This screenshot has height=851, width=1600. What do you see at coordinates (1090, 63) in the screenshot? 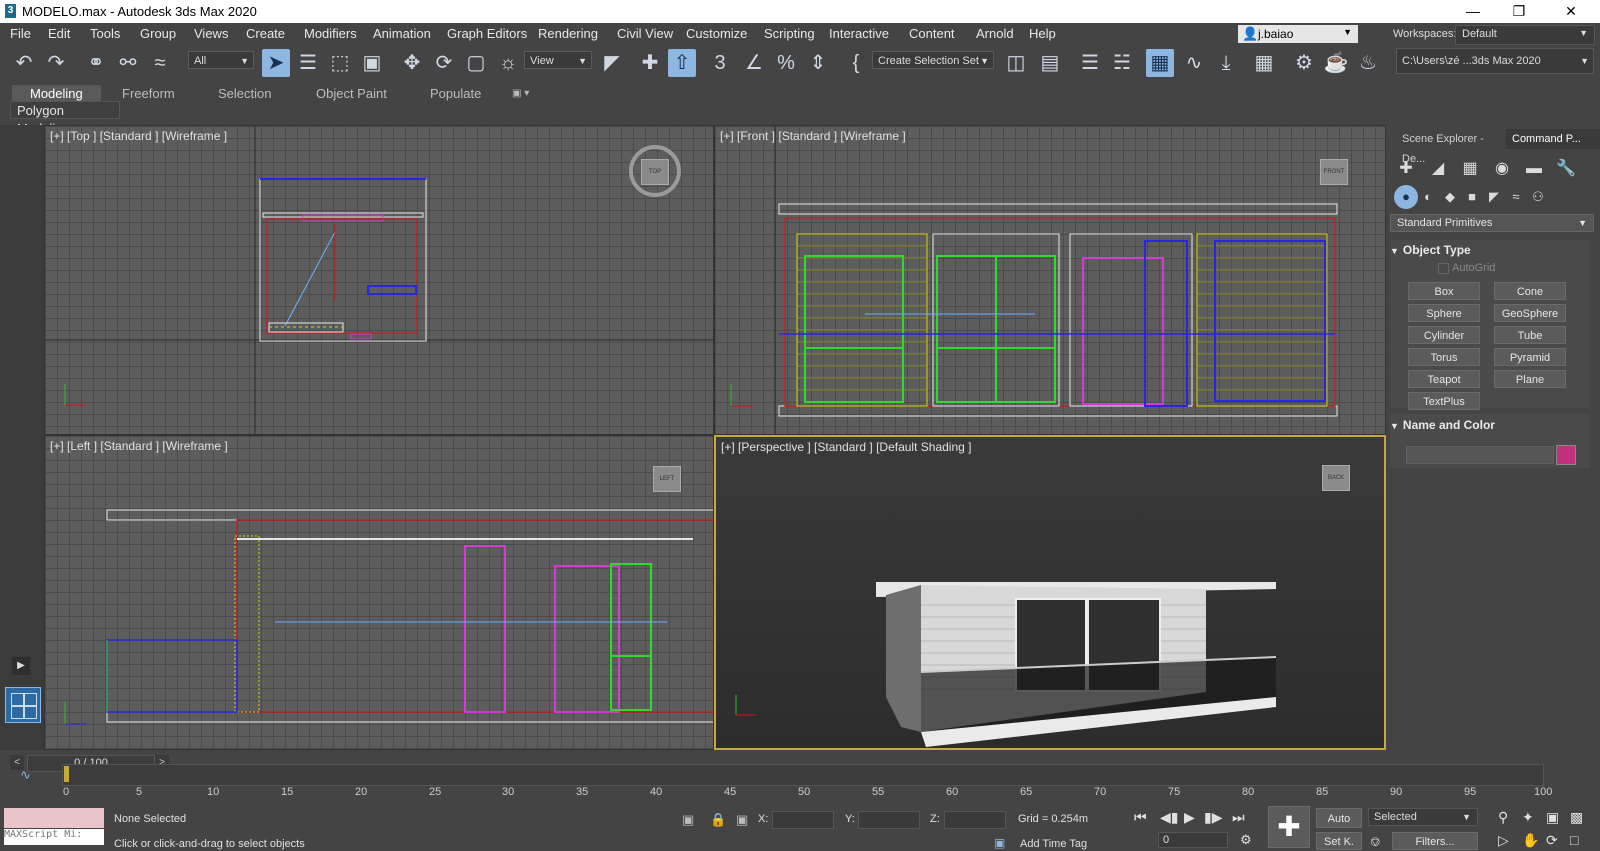
I see `layer-manager-icon: ☰` at bounding box center [1090, 63].